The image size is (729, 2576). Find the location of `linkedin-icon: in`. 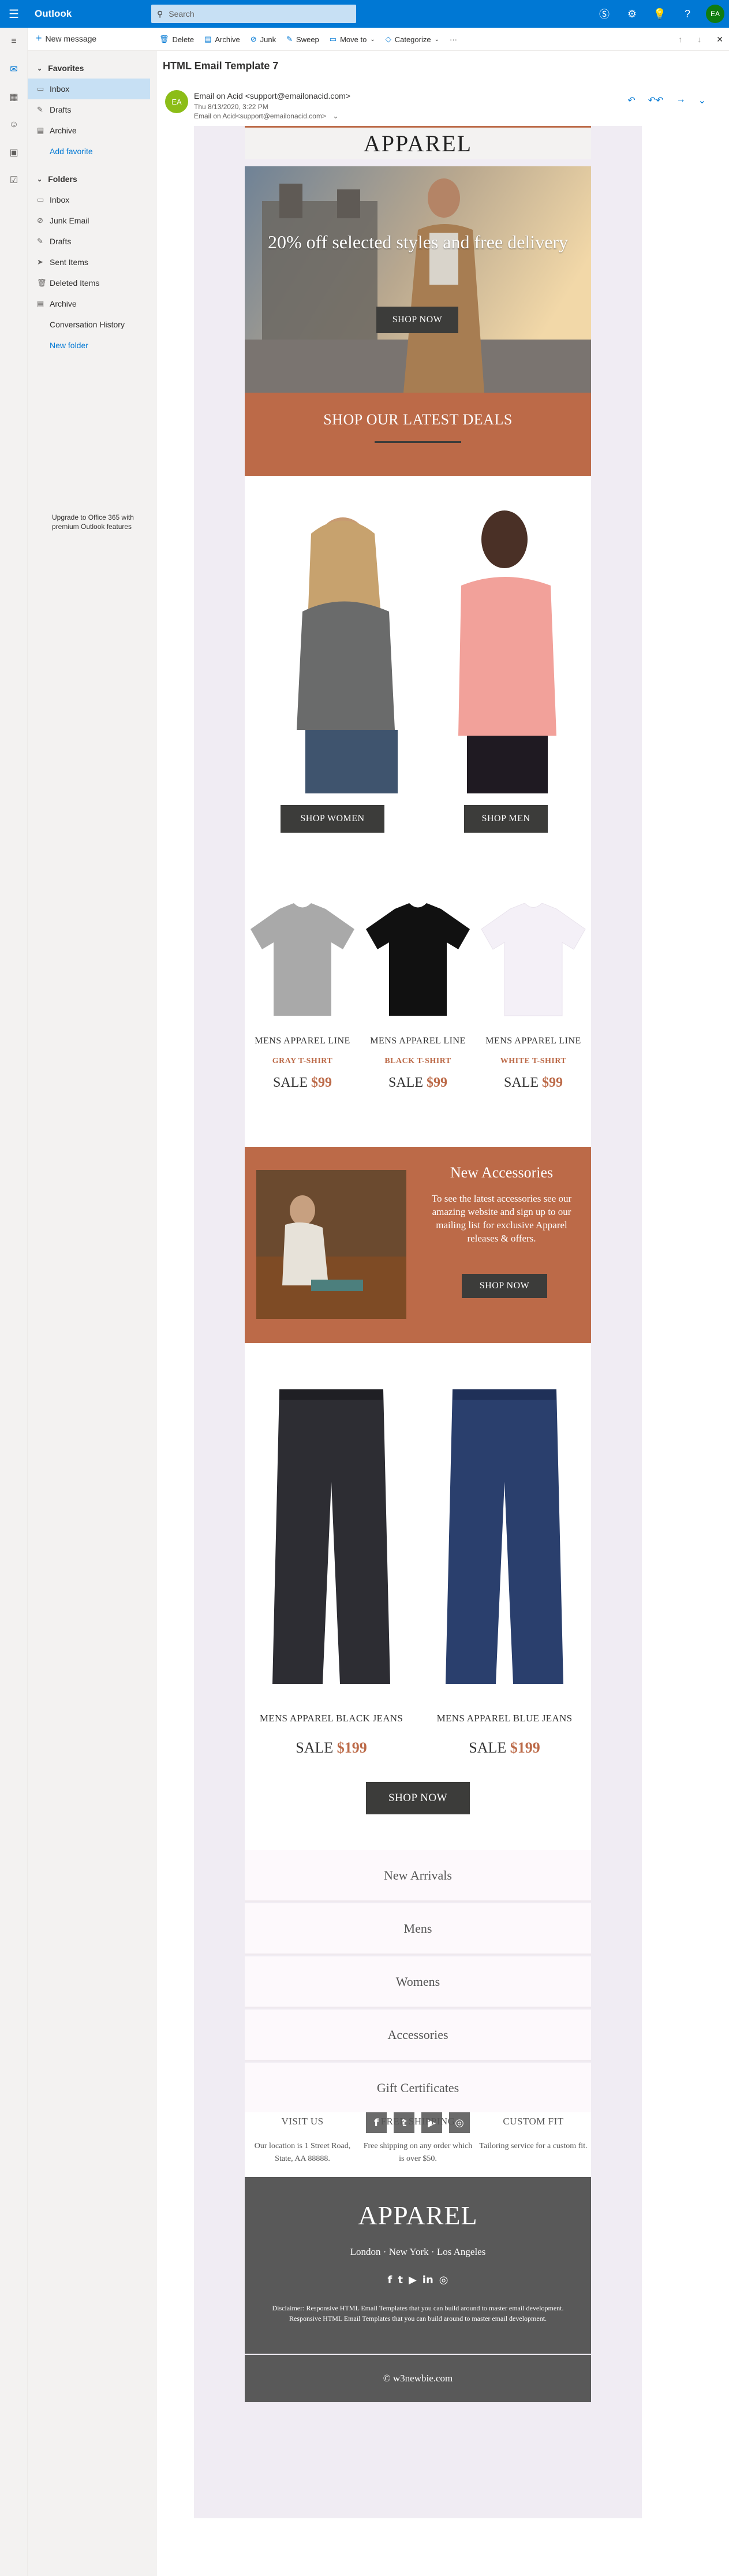

linkedin-icon: in is located at coordinates (428, 2280).